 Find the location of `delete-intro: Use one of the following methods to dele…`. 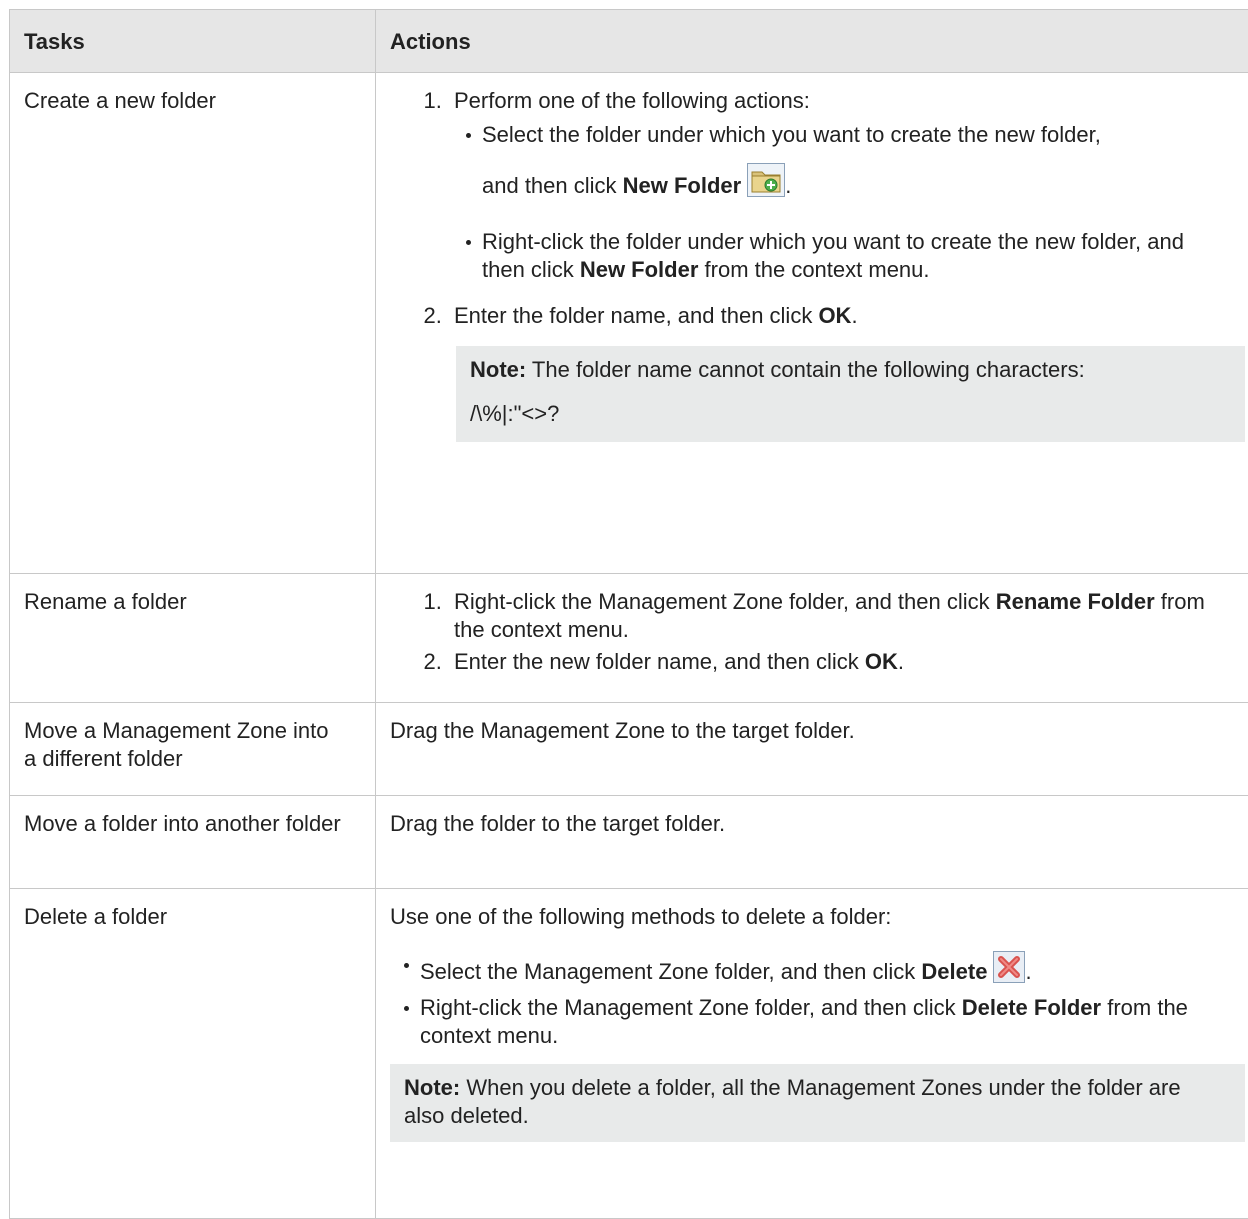

delete-intro: Use one of the following methods to dele… is located at coordinates (819, 917).